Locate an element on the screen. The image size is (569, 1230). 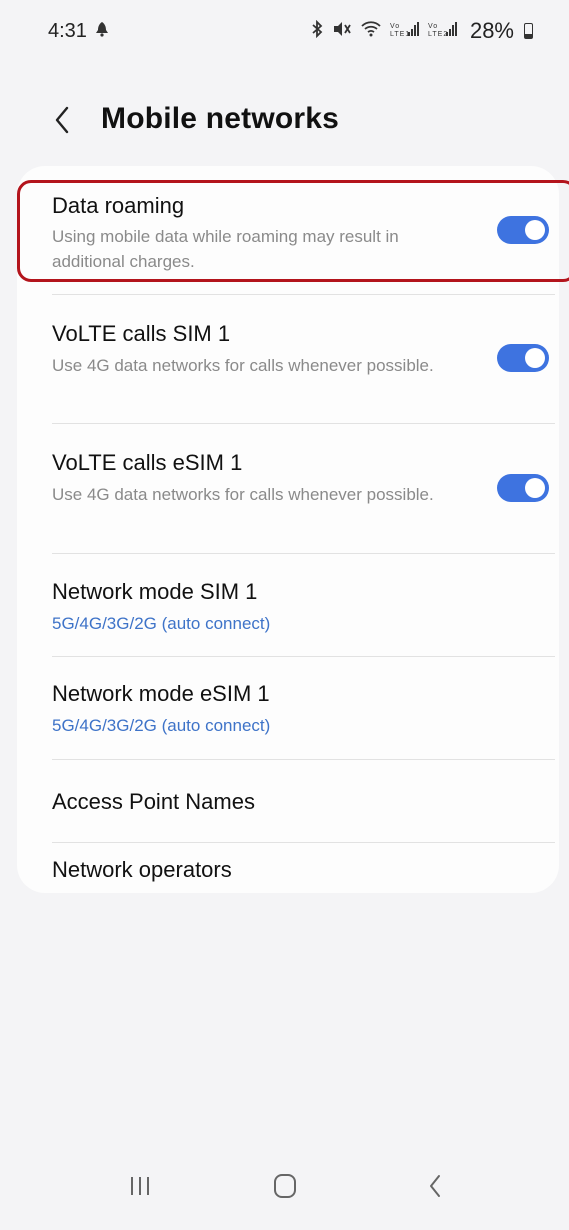
network-operators-title: Network operators is located at coordinates (142, 869).